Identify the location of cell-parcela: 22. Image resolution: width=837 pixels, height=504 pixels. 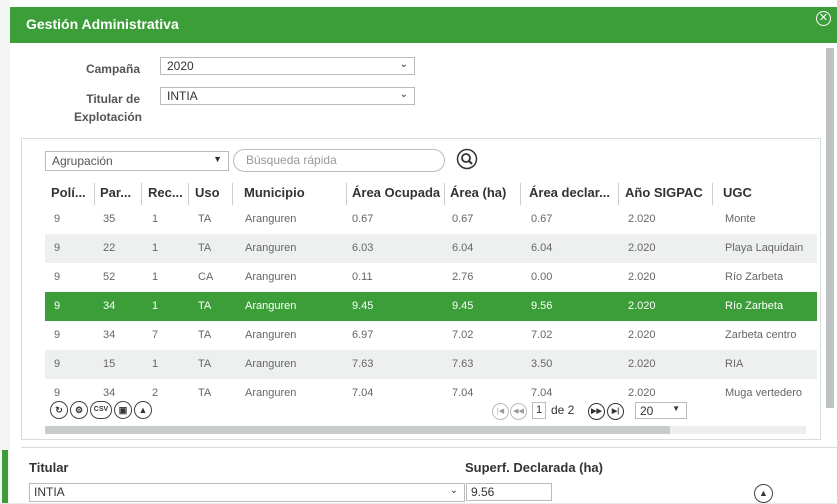
(109, 248).